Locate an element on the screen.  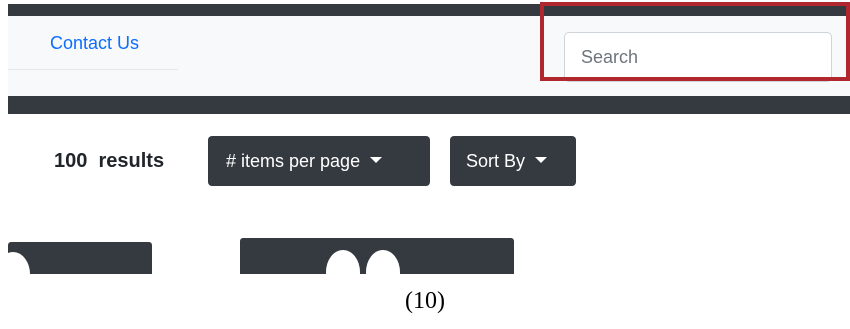
sort-by-label: Sort By is located at coordinates (496, 161).